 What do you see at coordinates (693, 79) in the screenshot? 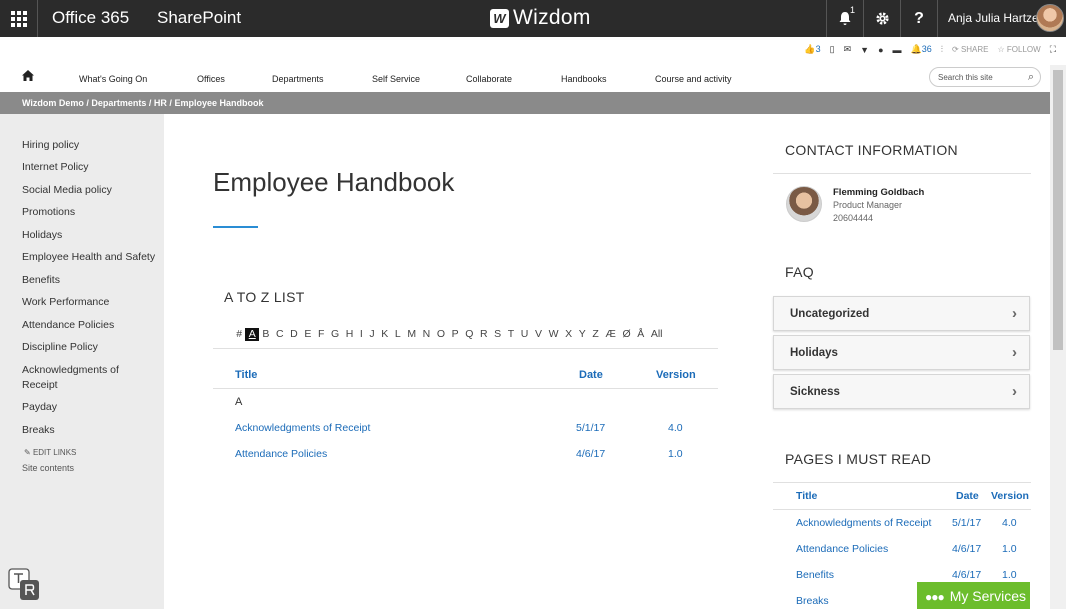
I see `nav-item-course-and-activity: Course and activity` at bounding box center [693, 79].